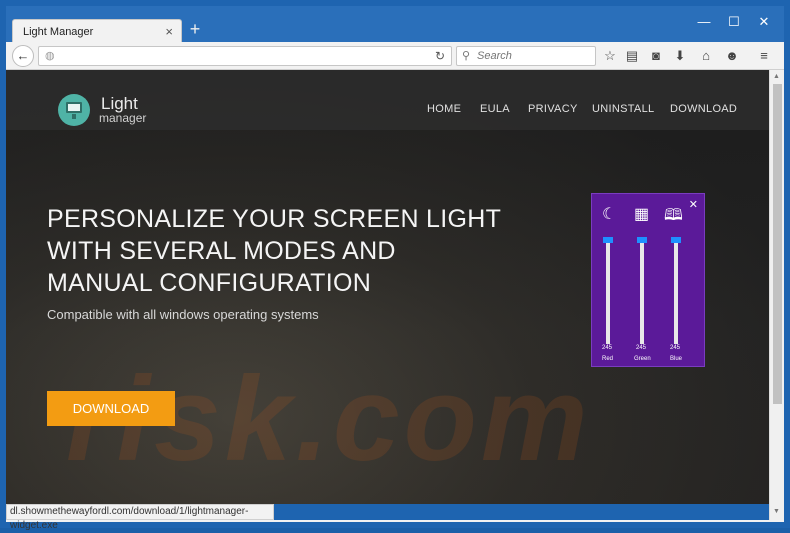 Image resolution: width=790 pixels, height=533 pixels. Describe the element at coordinates (732, 56) in the screenshot. I see `smiley-icon: ☻` at that location.